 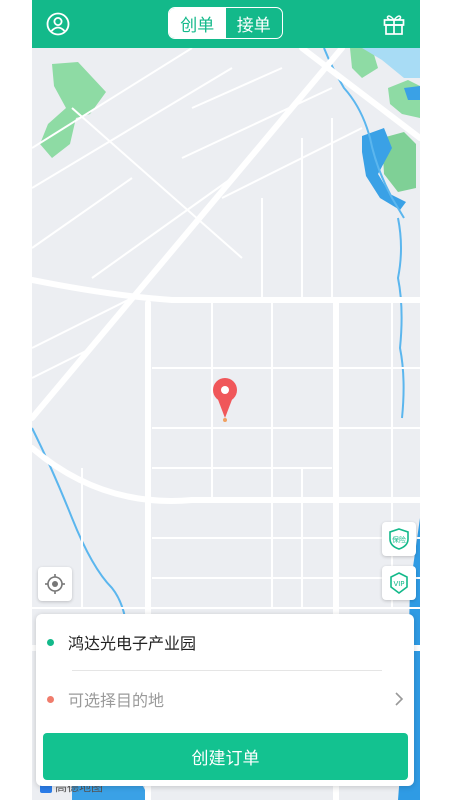 I want to click on svg-text: VIP, so click(x=398, y=584).